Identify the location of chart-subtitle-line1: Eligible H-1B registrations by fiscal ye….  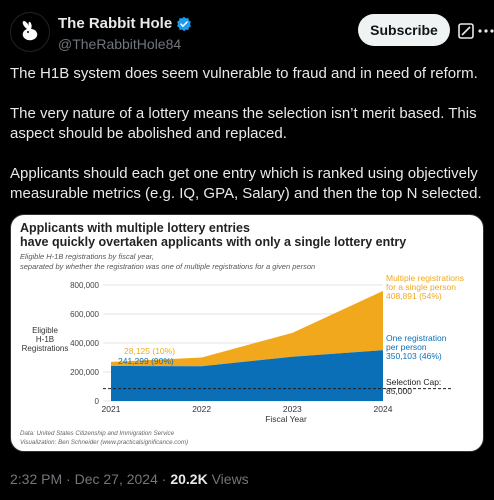
(87, 256).